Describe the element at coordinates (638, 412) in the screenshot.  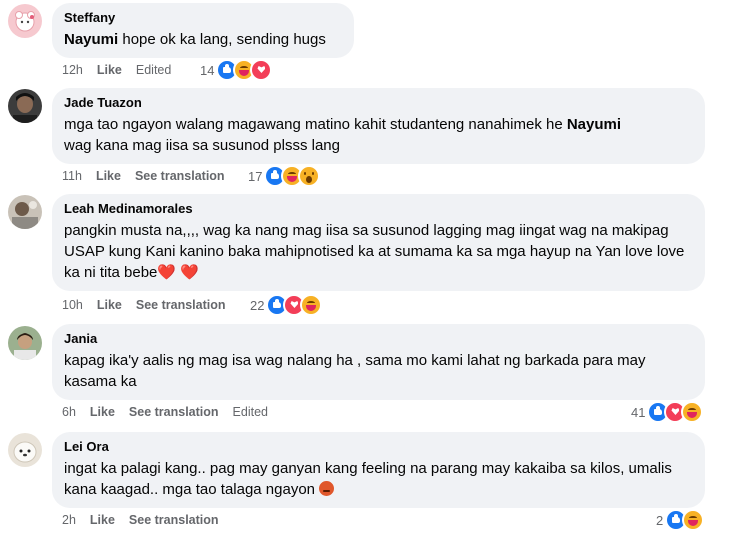
I see `reaction-count: 41` at that location.